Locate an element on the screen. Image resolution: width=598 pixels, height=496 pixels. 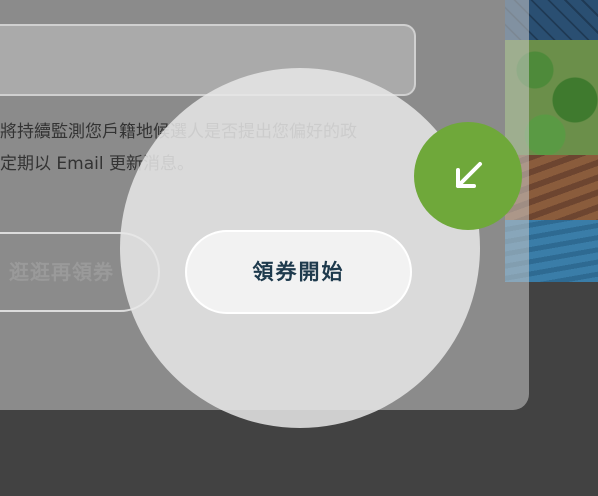
arrow-down-left-icon is located at coordinates (469, 175).